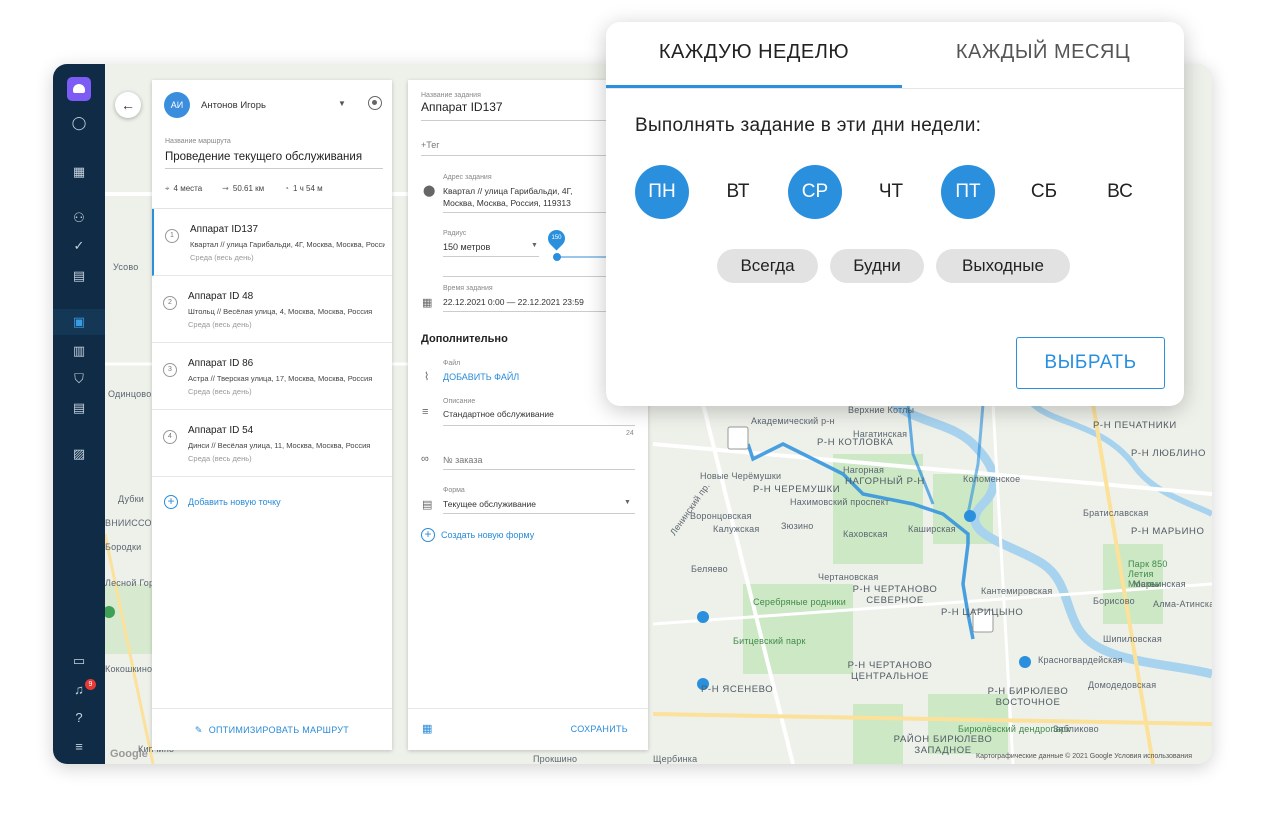  I want to click on stop-title: Аппарат ID 48, so click(221, 296).